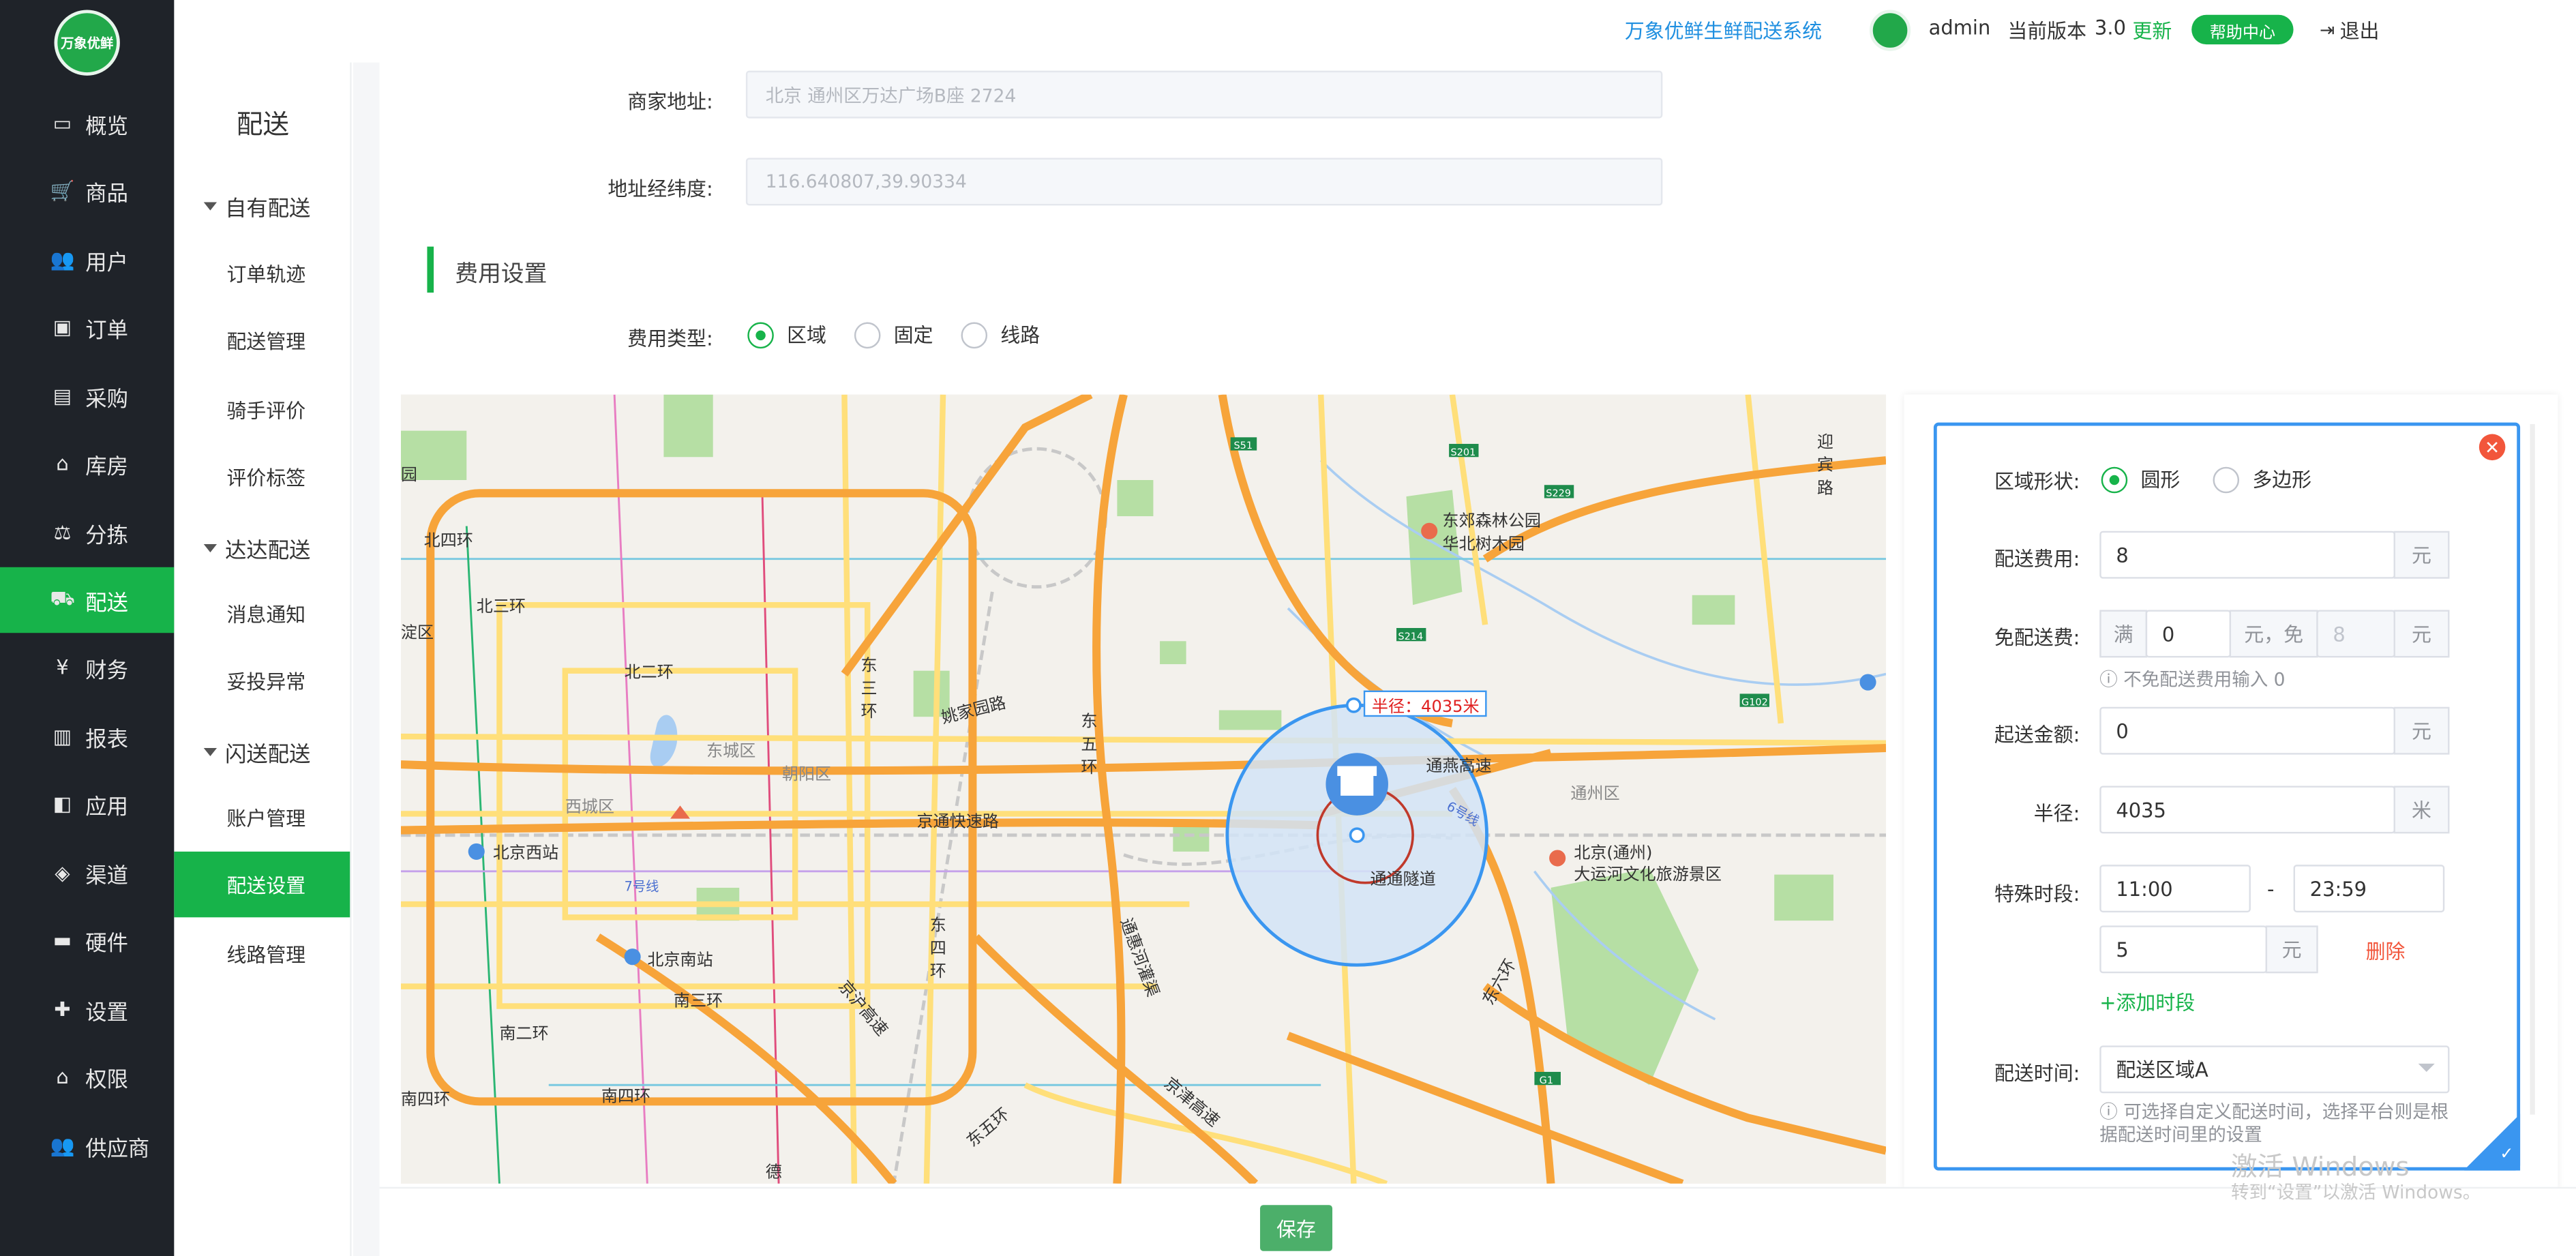 The width and height of the screenshot is (2576, 1256). Describe the element at coordinates (106, 1013) in the screenshot. I see `nav-label: 设置` at that location.